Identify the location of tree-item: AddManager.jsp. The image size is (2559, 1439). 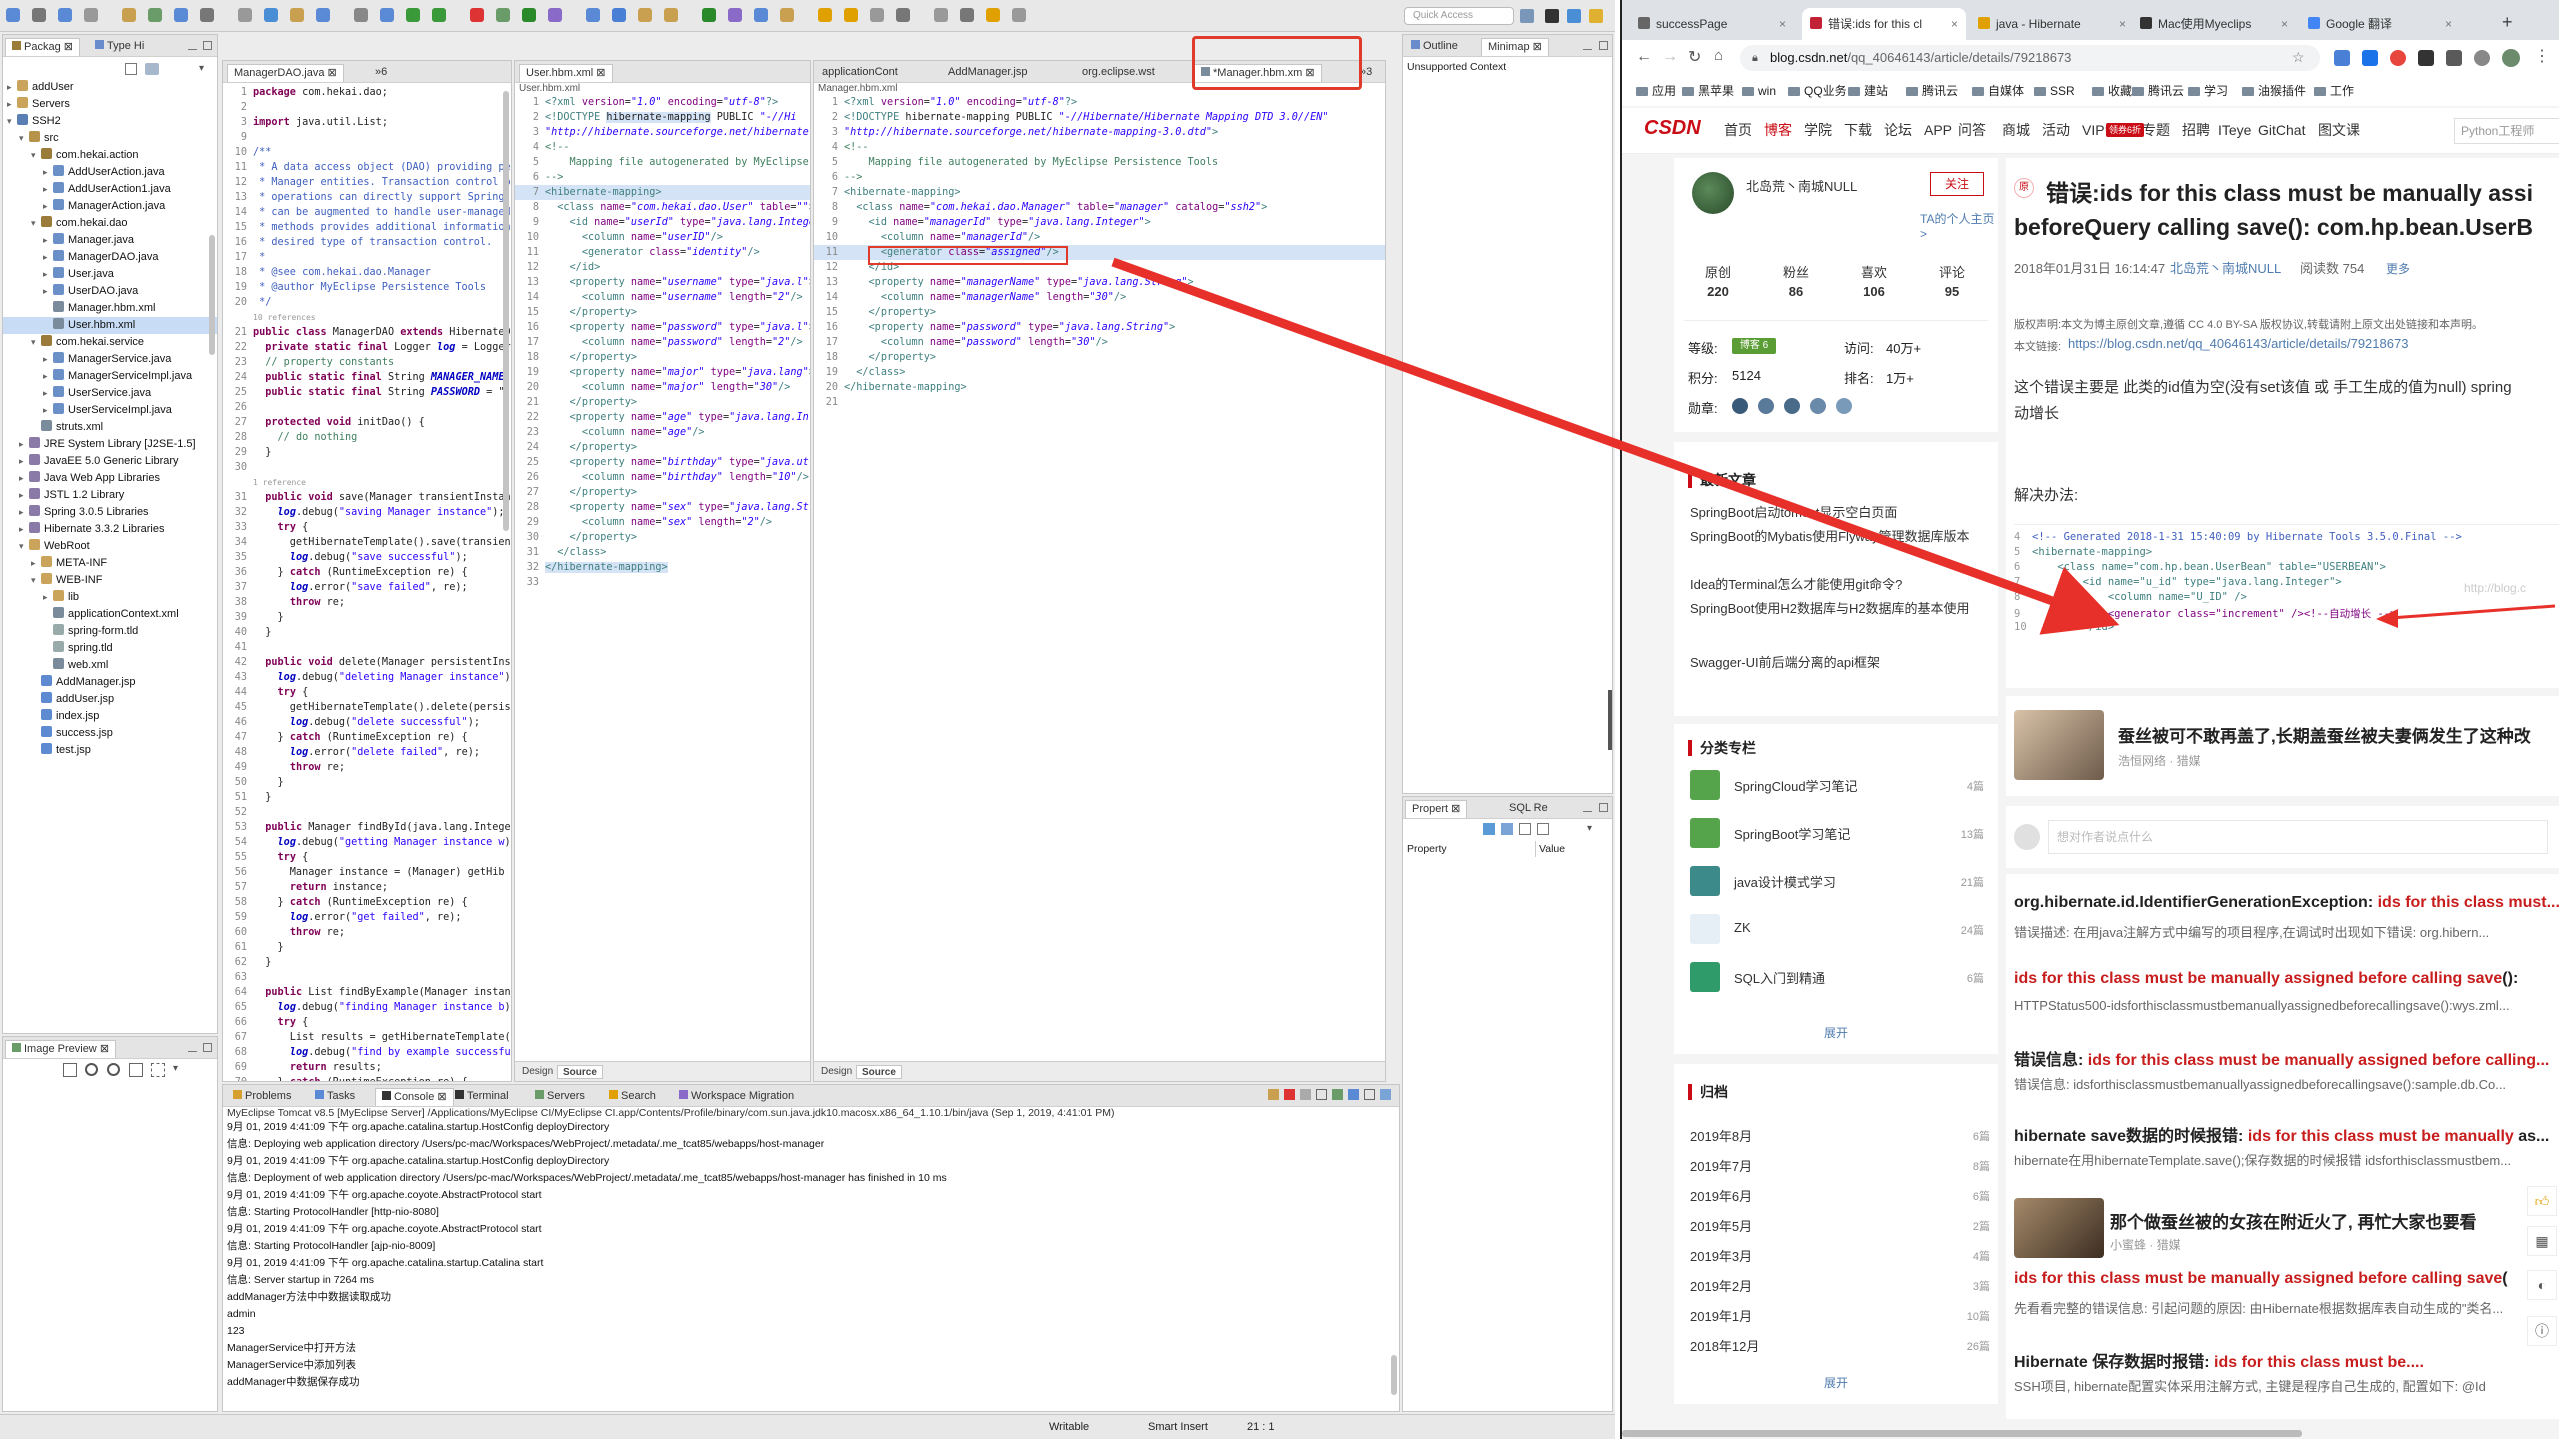
(110, 682).